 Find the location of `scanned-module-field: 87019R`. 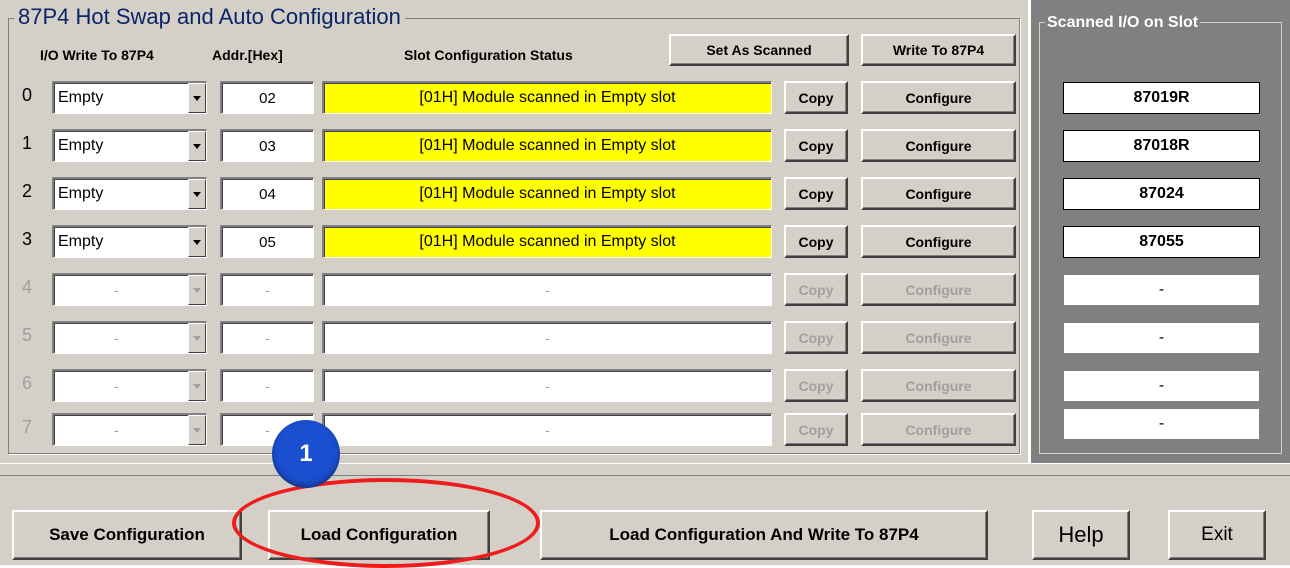

scanned-module-field: 87019R is located at coordinates (1161, 98).